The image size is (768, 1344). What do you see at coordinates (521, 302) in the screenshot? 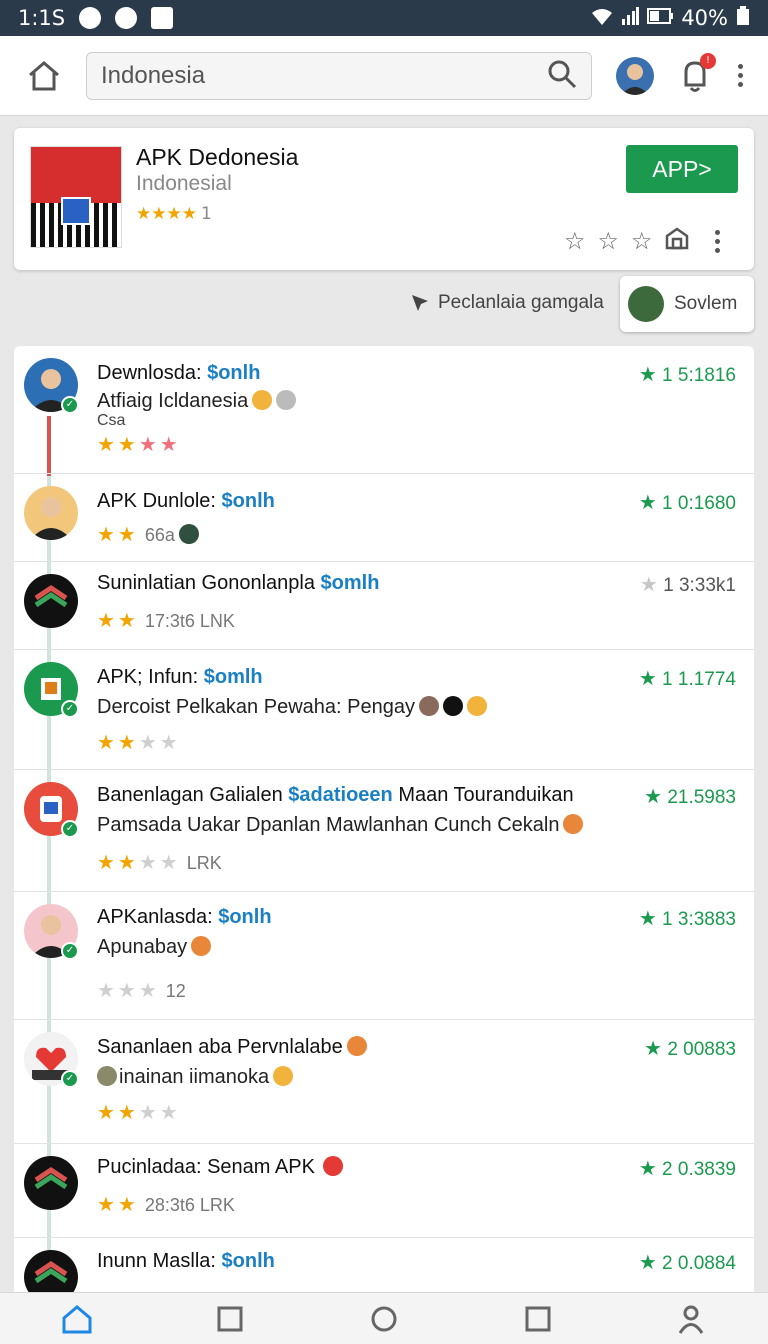
I see `sort-filter-label: Peclanlaia gamgala` at bounding box center [521, 302].